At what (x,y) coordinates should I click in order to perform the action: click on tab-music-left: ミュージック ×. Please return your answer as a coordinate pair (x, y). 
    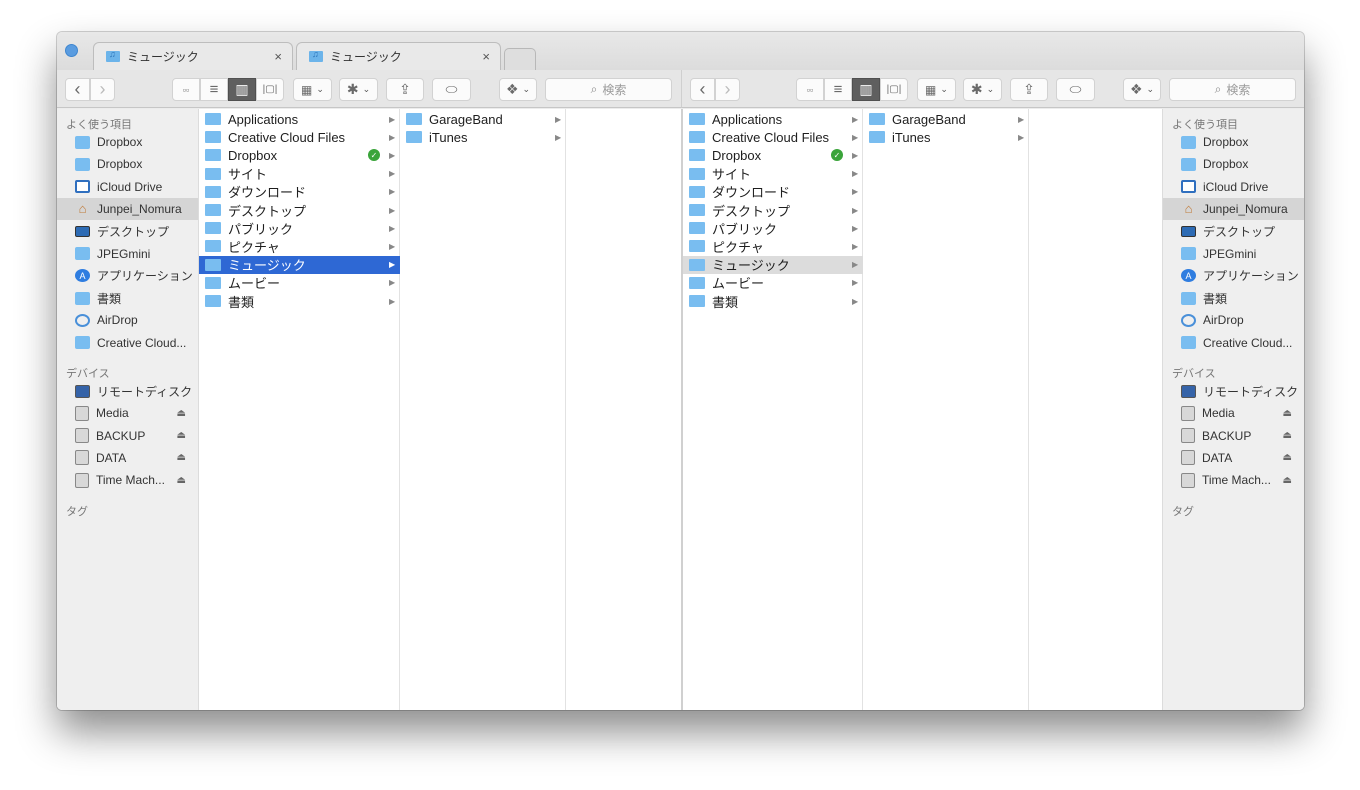
    Looking at the image, I should click on (193, 56).